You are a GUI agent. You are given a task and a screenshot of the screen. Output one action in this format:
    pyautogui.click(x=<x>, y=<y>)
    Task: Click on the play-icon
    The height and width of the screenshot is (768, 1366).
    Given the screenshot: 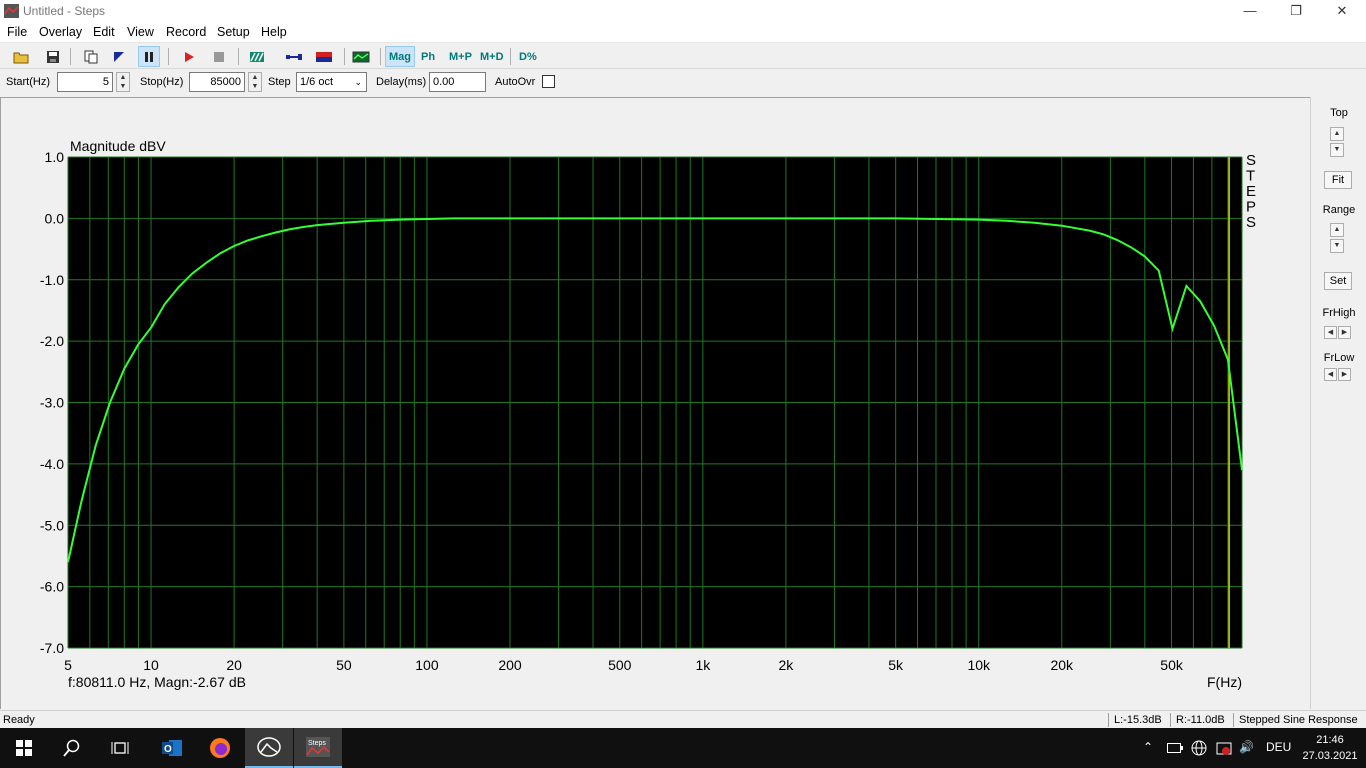 What is the action you would take?
    pyautogui.click(x=189, y=56)
    